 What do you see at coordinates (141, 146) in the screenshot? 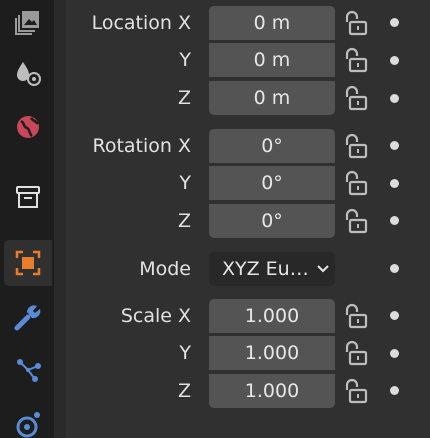
I see `rotation-x-label: Rotation X` at bounding box center [141, 146].